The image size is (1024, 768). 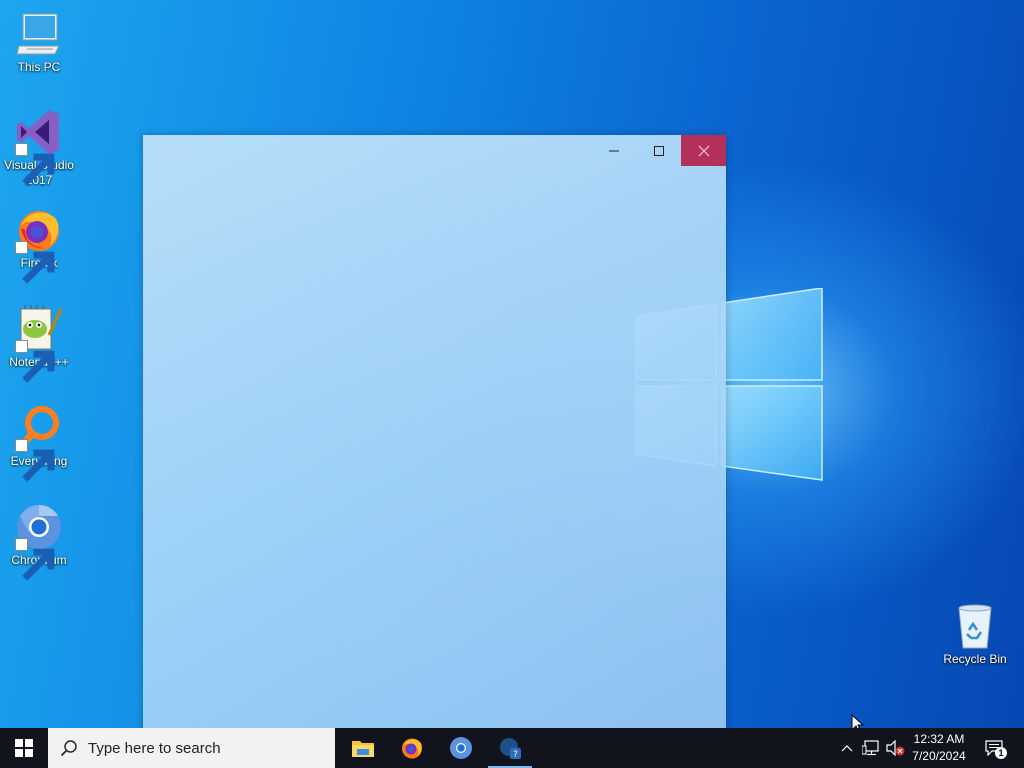 I want to click on action-center-button: 1, so click(x=994, y=748).